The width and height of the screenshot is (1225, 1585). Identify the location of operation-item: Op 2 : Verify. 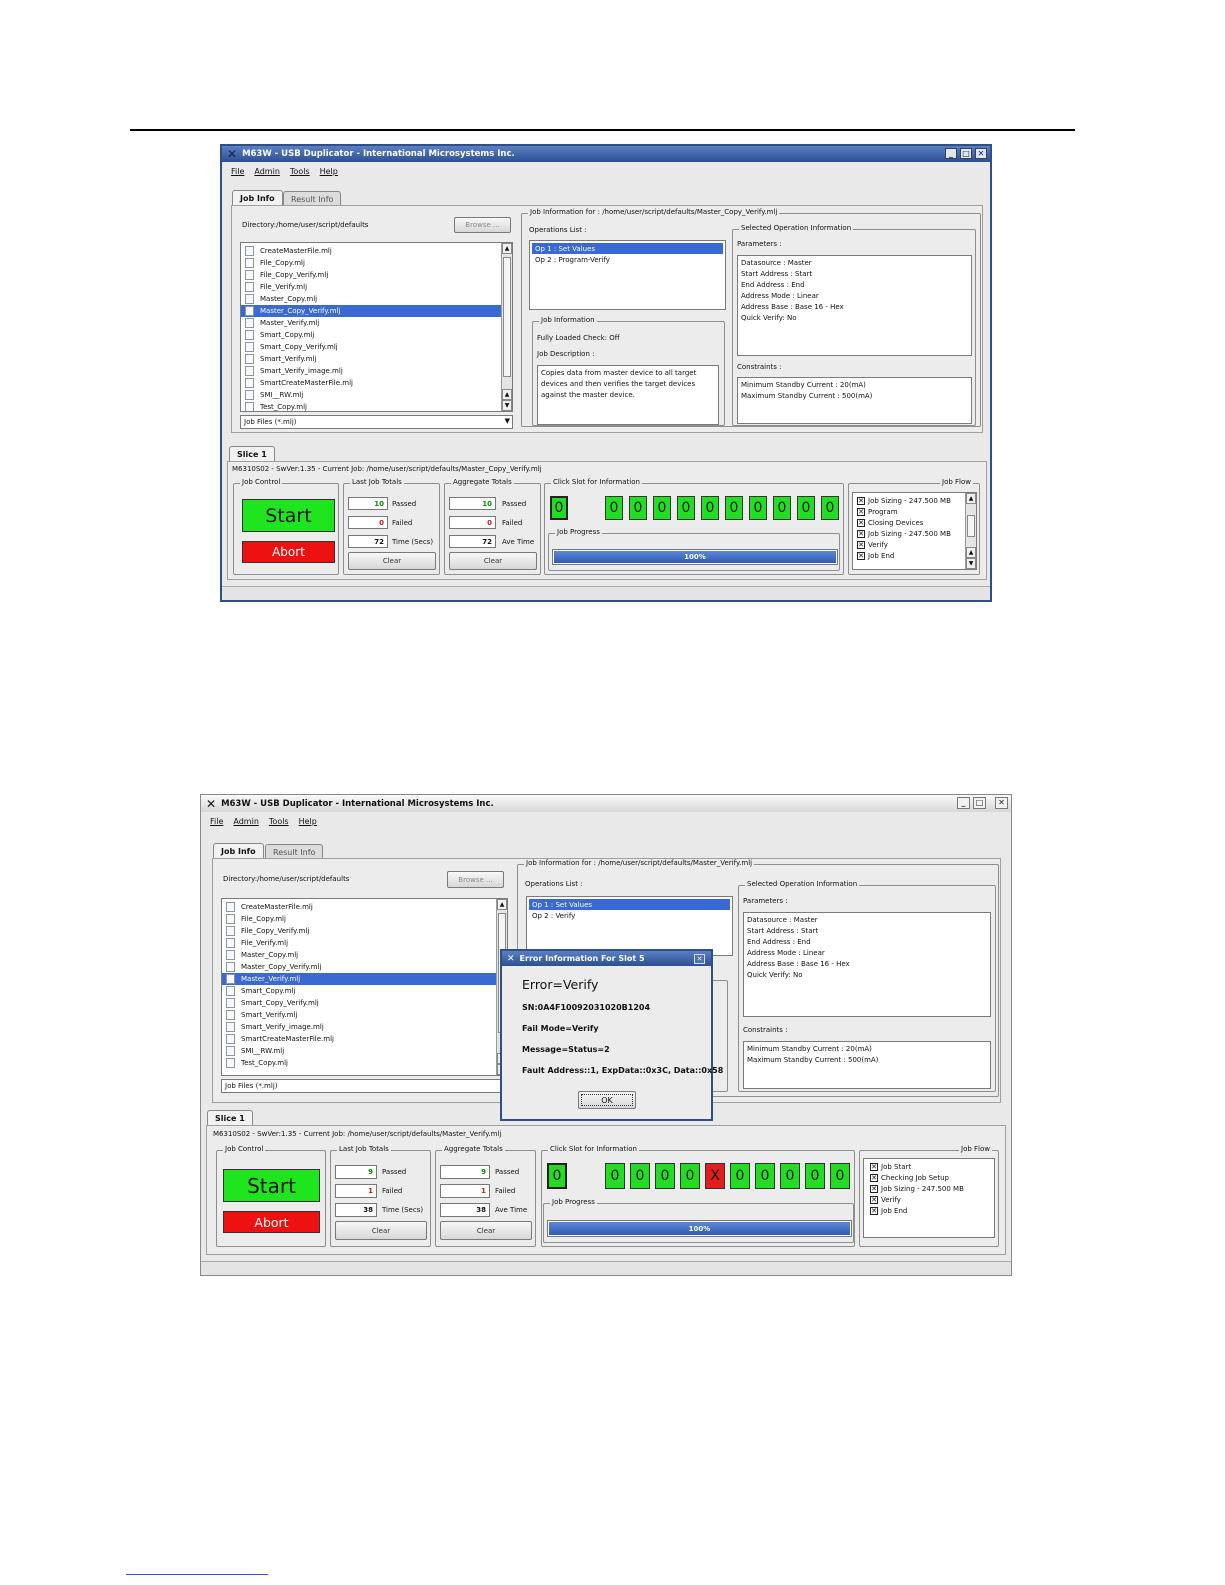
(629, 915).